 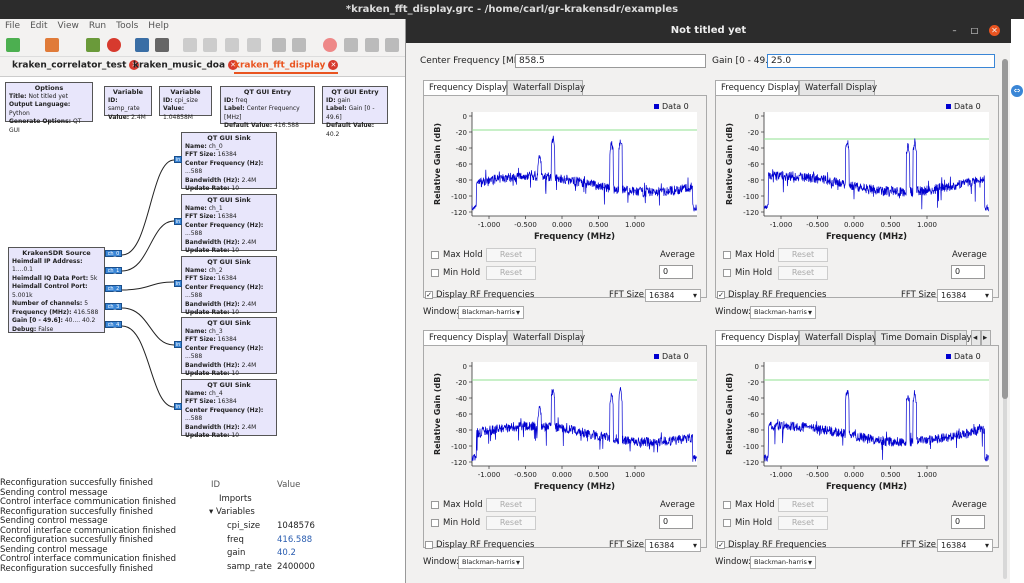 What do you see at coordinates (333, 65) in the screenshot?
I see `close-tab-icon: ✕` at bounding box center [333, 65].